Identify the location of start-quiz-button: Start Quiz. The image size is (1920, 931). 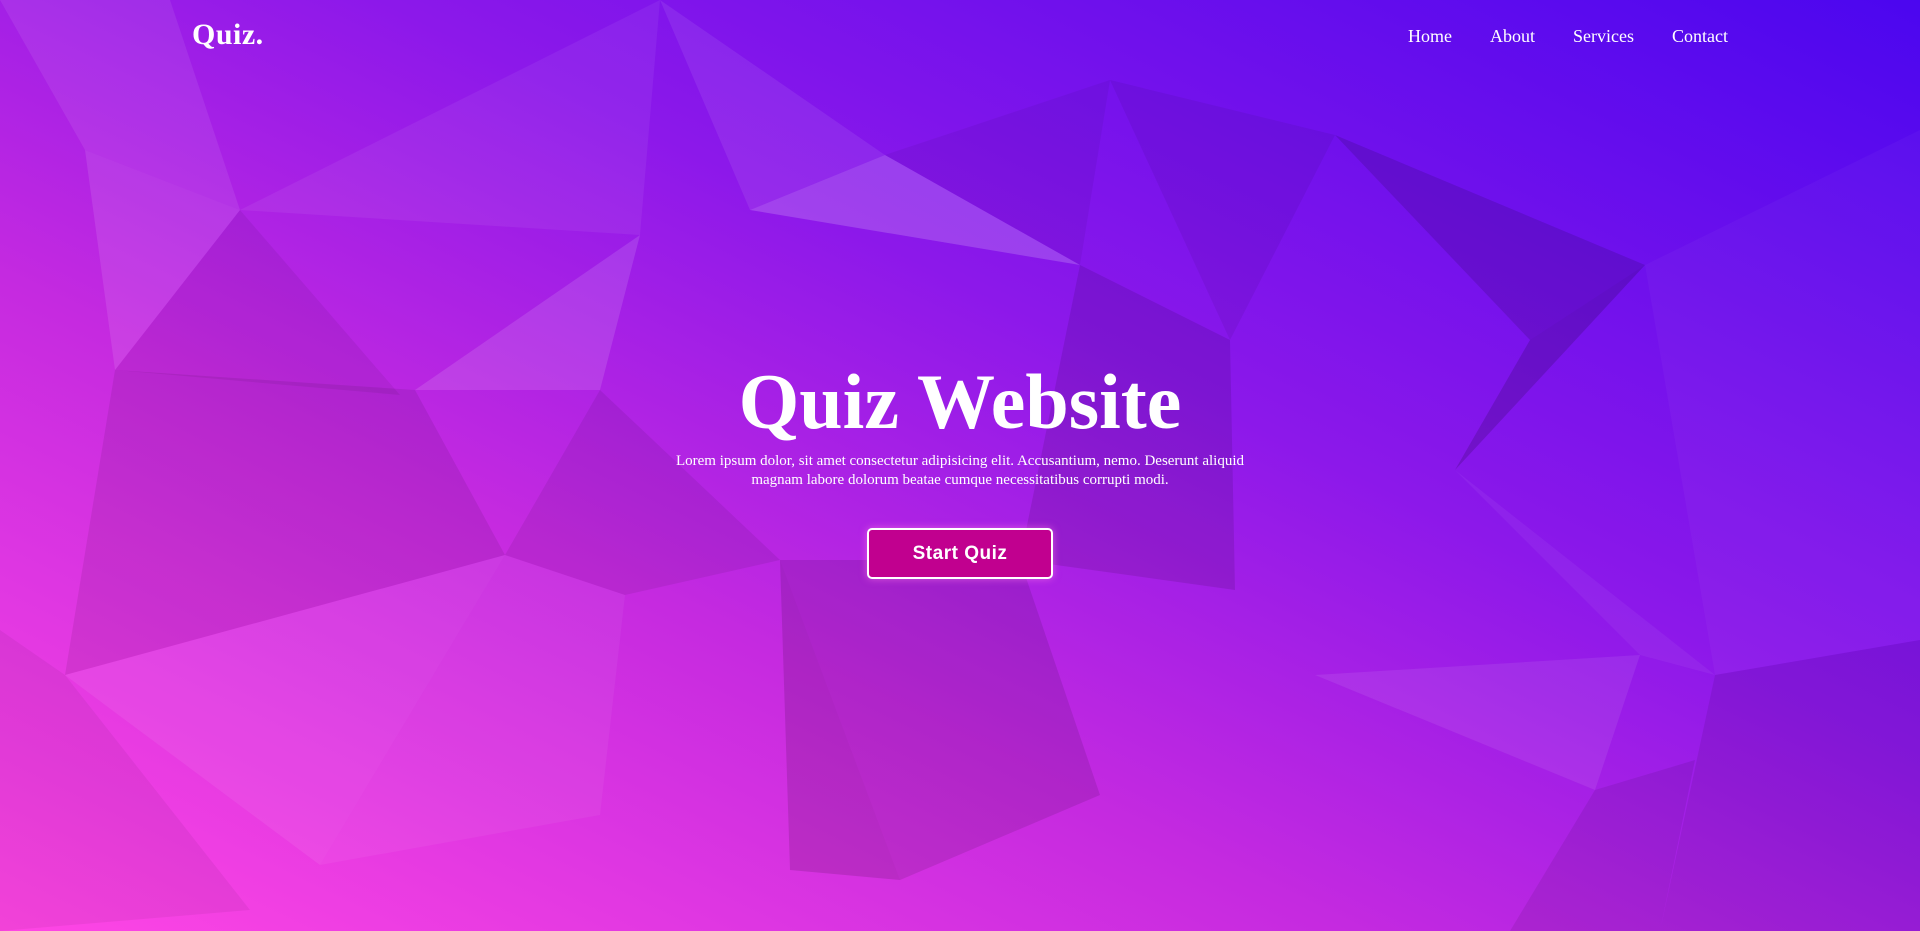
(960, 553).